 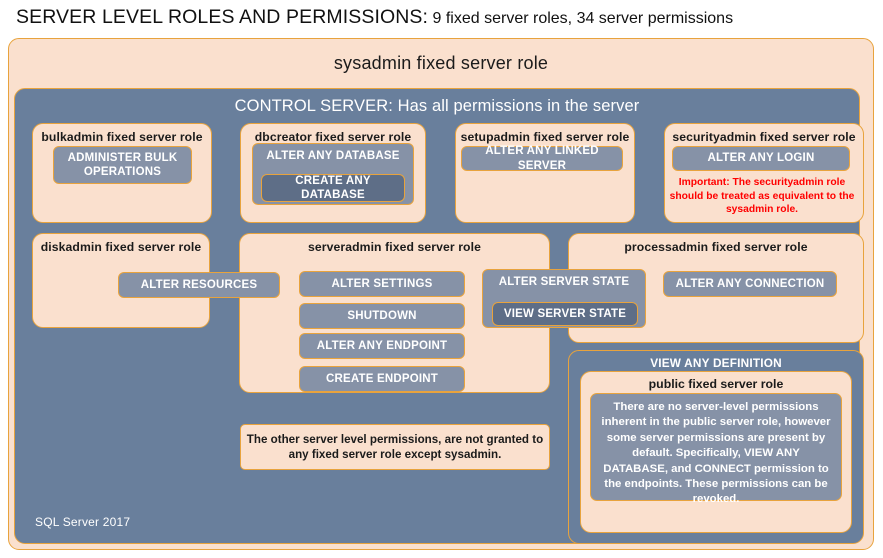 What do you see at coordinates (333, 188) in the screenshot?
I see `permission-create-any-database: CREATE ANY DATABASE` at bounding box center [333, 188].